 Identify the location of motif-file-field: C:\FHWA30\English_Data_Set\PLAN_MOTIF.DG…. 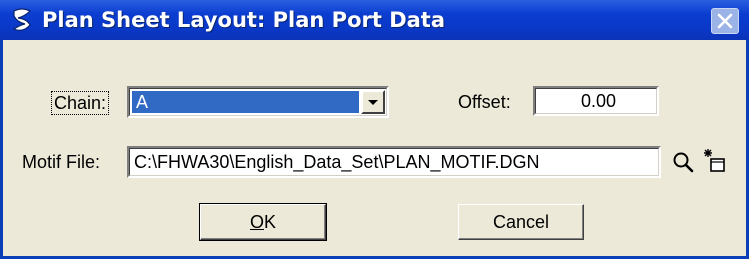
(394, 162).